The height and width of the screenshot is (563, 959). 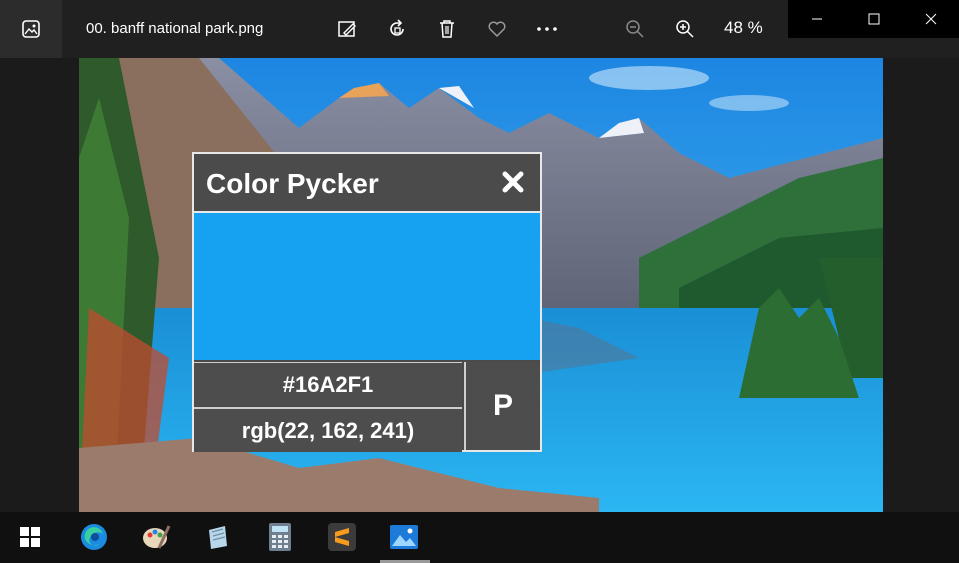 I want to click on maximize-icon, so click(x=873, y=19).